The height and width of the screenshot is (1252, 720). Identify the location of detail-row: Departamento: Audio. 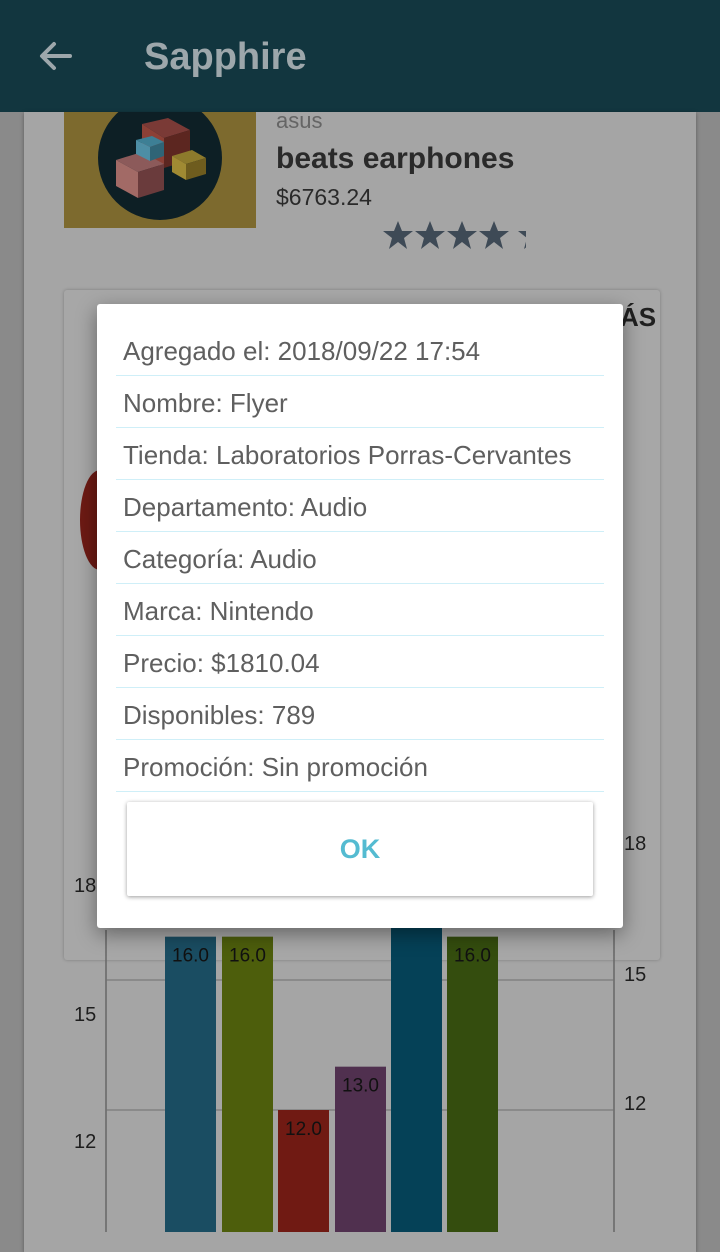
(360, 506).